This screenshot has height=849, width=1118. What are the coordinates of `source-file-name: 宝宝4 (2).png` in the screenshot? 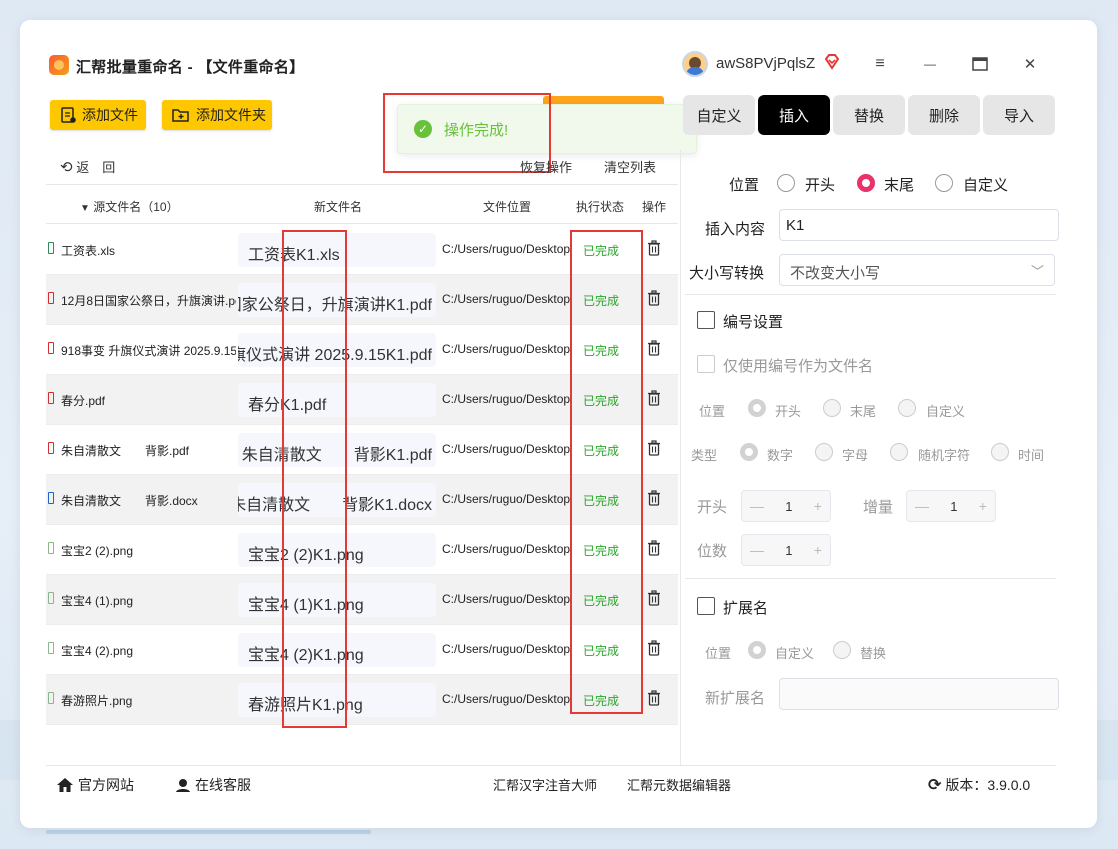 It's located at (97, 651).